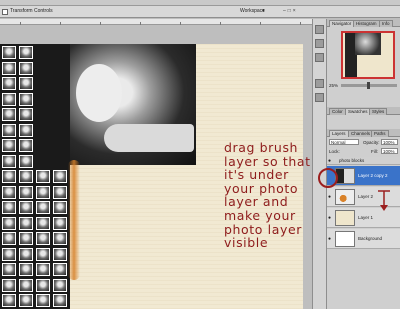 This screenshot has width=400, height=309. What do you see at coordinates (267, 161) in the screenshot?
I see `annotation-line: layer so that` at bounding box center [267, 161].